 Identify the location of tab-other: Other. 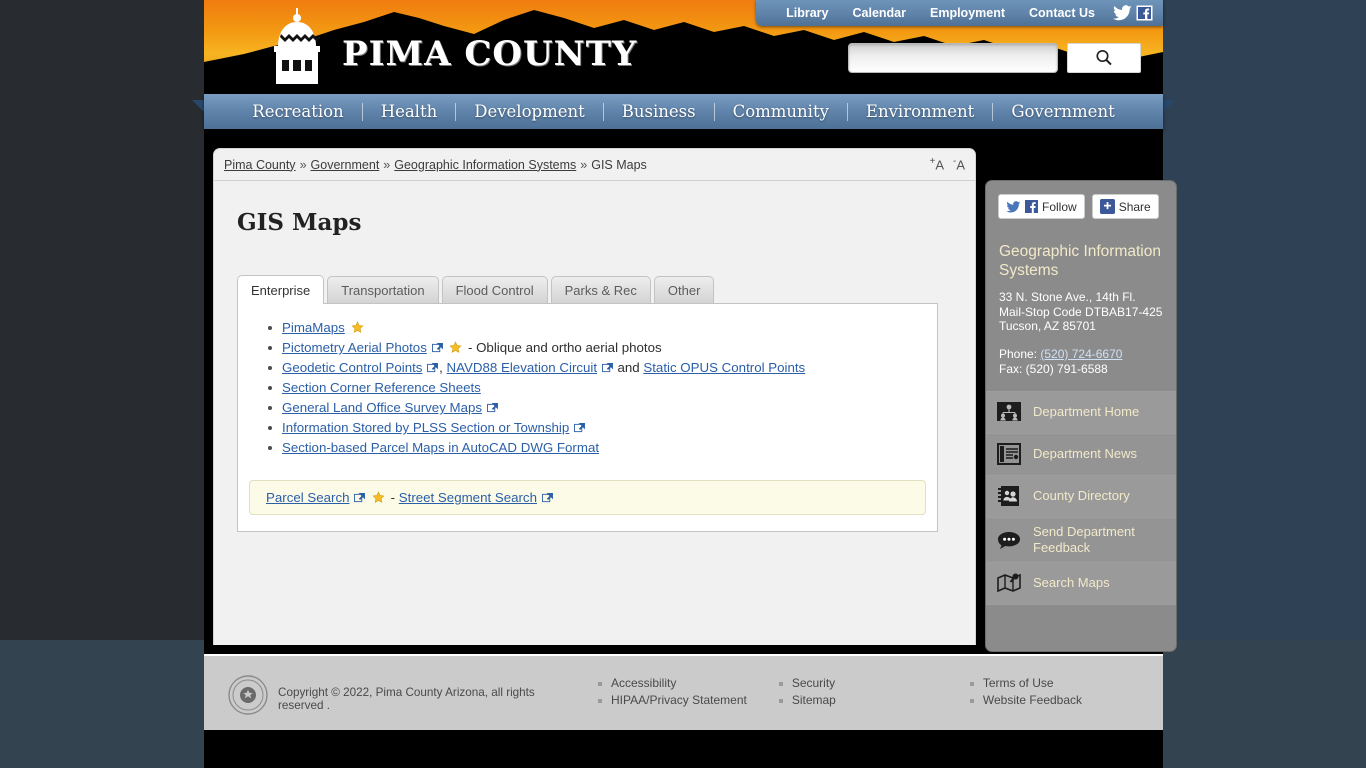
(684, 289).